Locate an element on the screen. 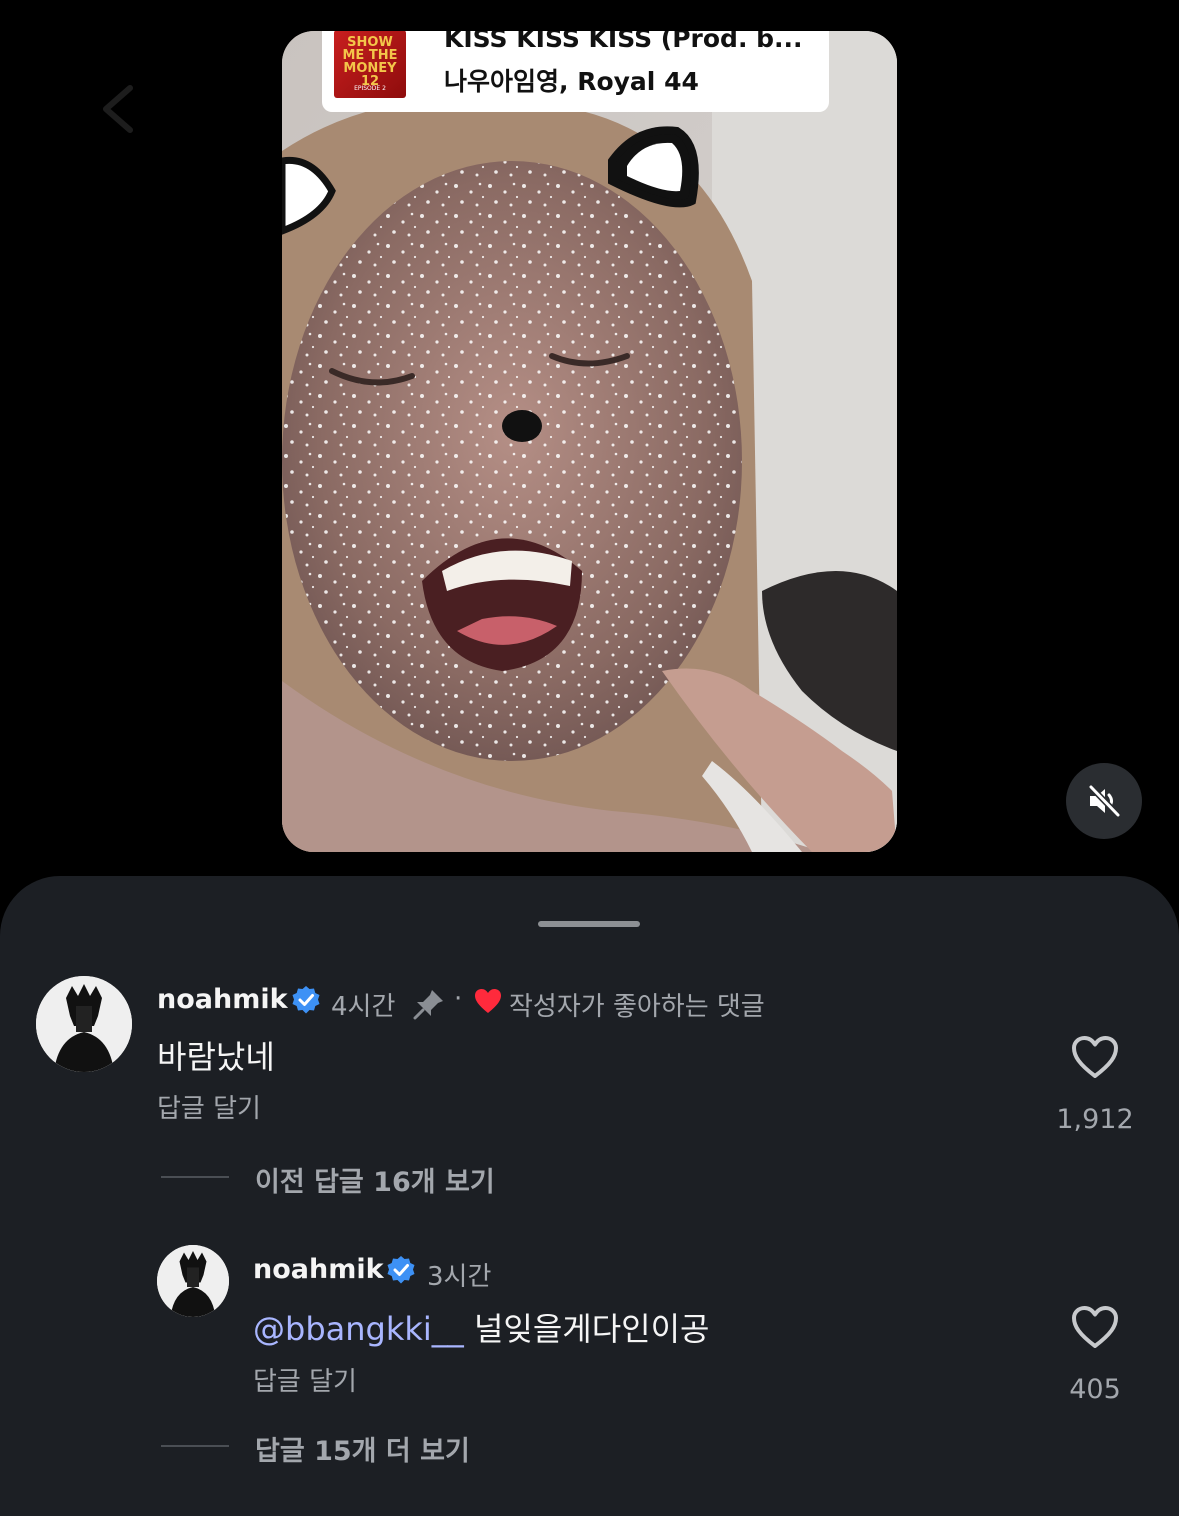 The height and width of the screenshot is (1516, 1179). reply-time: 3시간 is located at coordinates (459, 1277).